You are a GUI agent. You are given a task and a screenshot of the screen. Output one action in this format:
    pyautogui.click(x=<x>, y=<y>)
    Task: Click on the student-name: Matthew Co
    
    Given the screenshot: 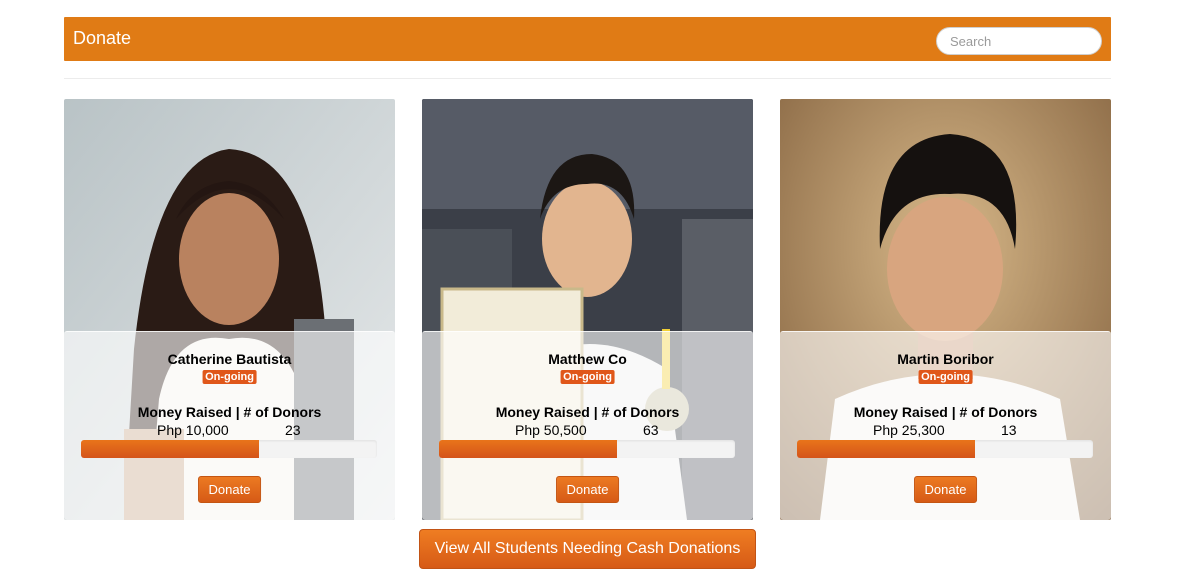 What is the action you would take?
    pyautogui.click(x=587, y=359)
    